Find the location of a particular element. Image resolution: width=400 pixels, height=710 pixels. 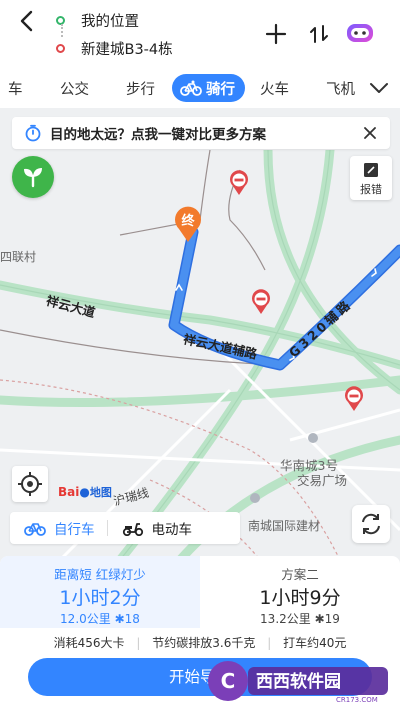

plan-lights: 18 is located at coordinates (132, 619).